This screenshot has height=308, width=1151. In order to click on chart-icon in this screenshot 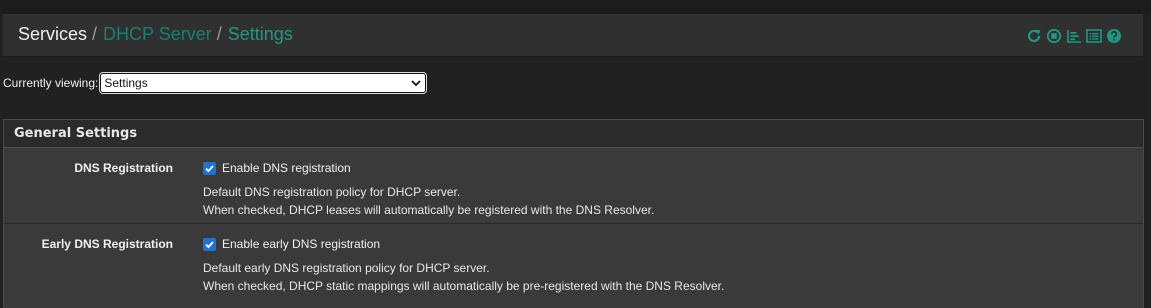, I will do `click(1074, 36)`.